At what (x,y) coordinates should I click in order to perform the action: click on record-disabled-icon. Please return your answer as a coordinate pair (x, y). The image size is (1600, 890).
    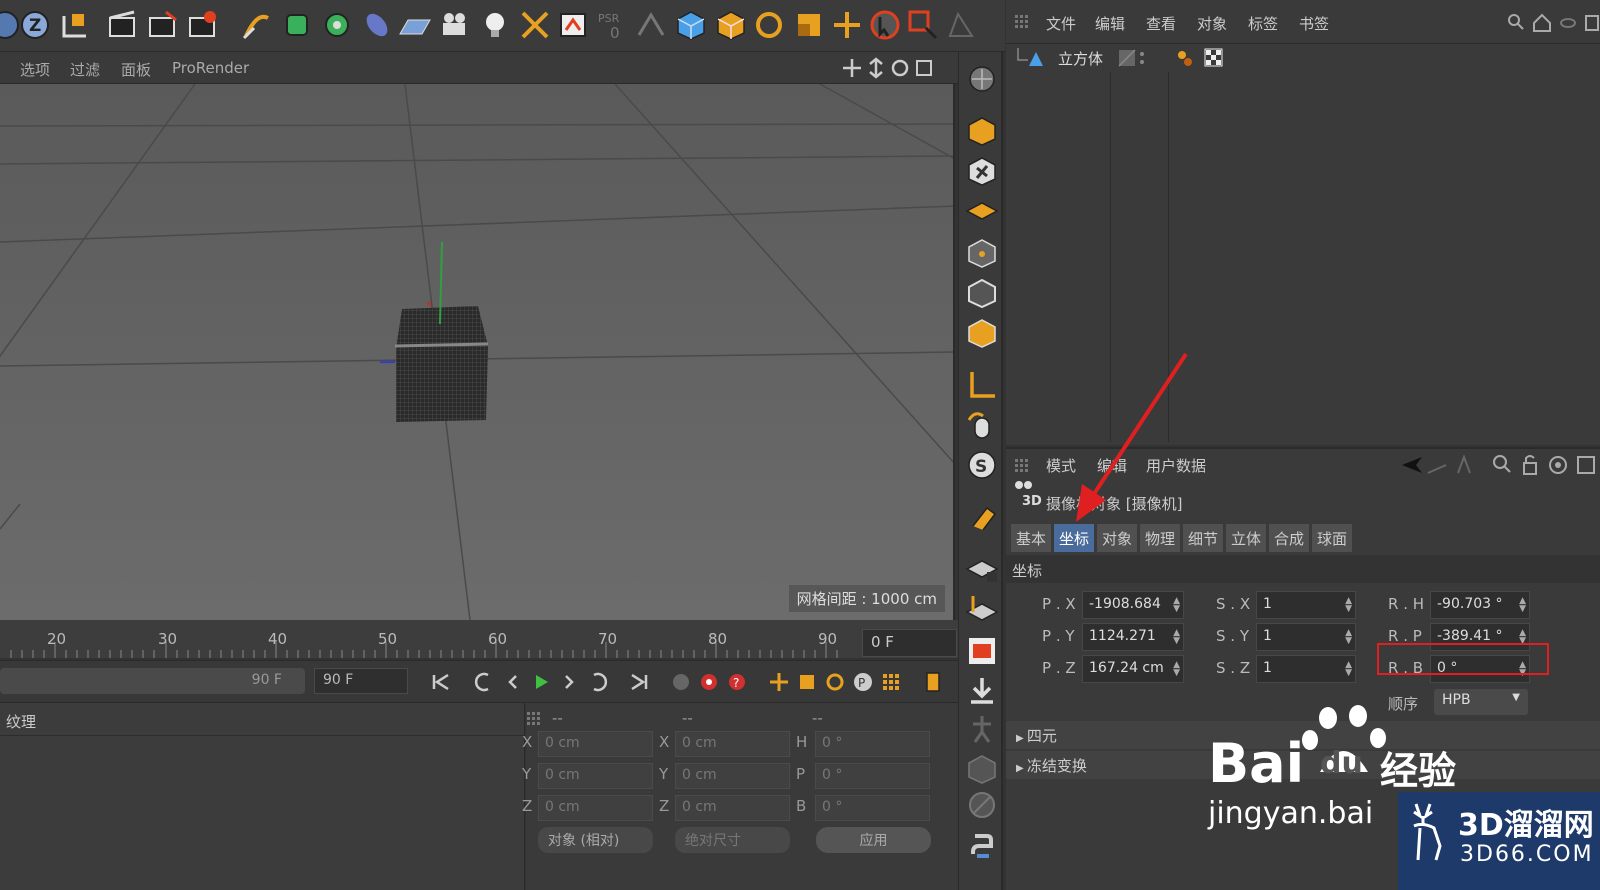
    Looking at the image, I should click on (681, 682).